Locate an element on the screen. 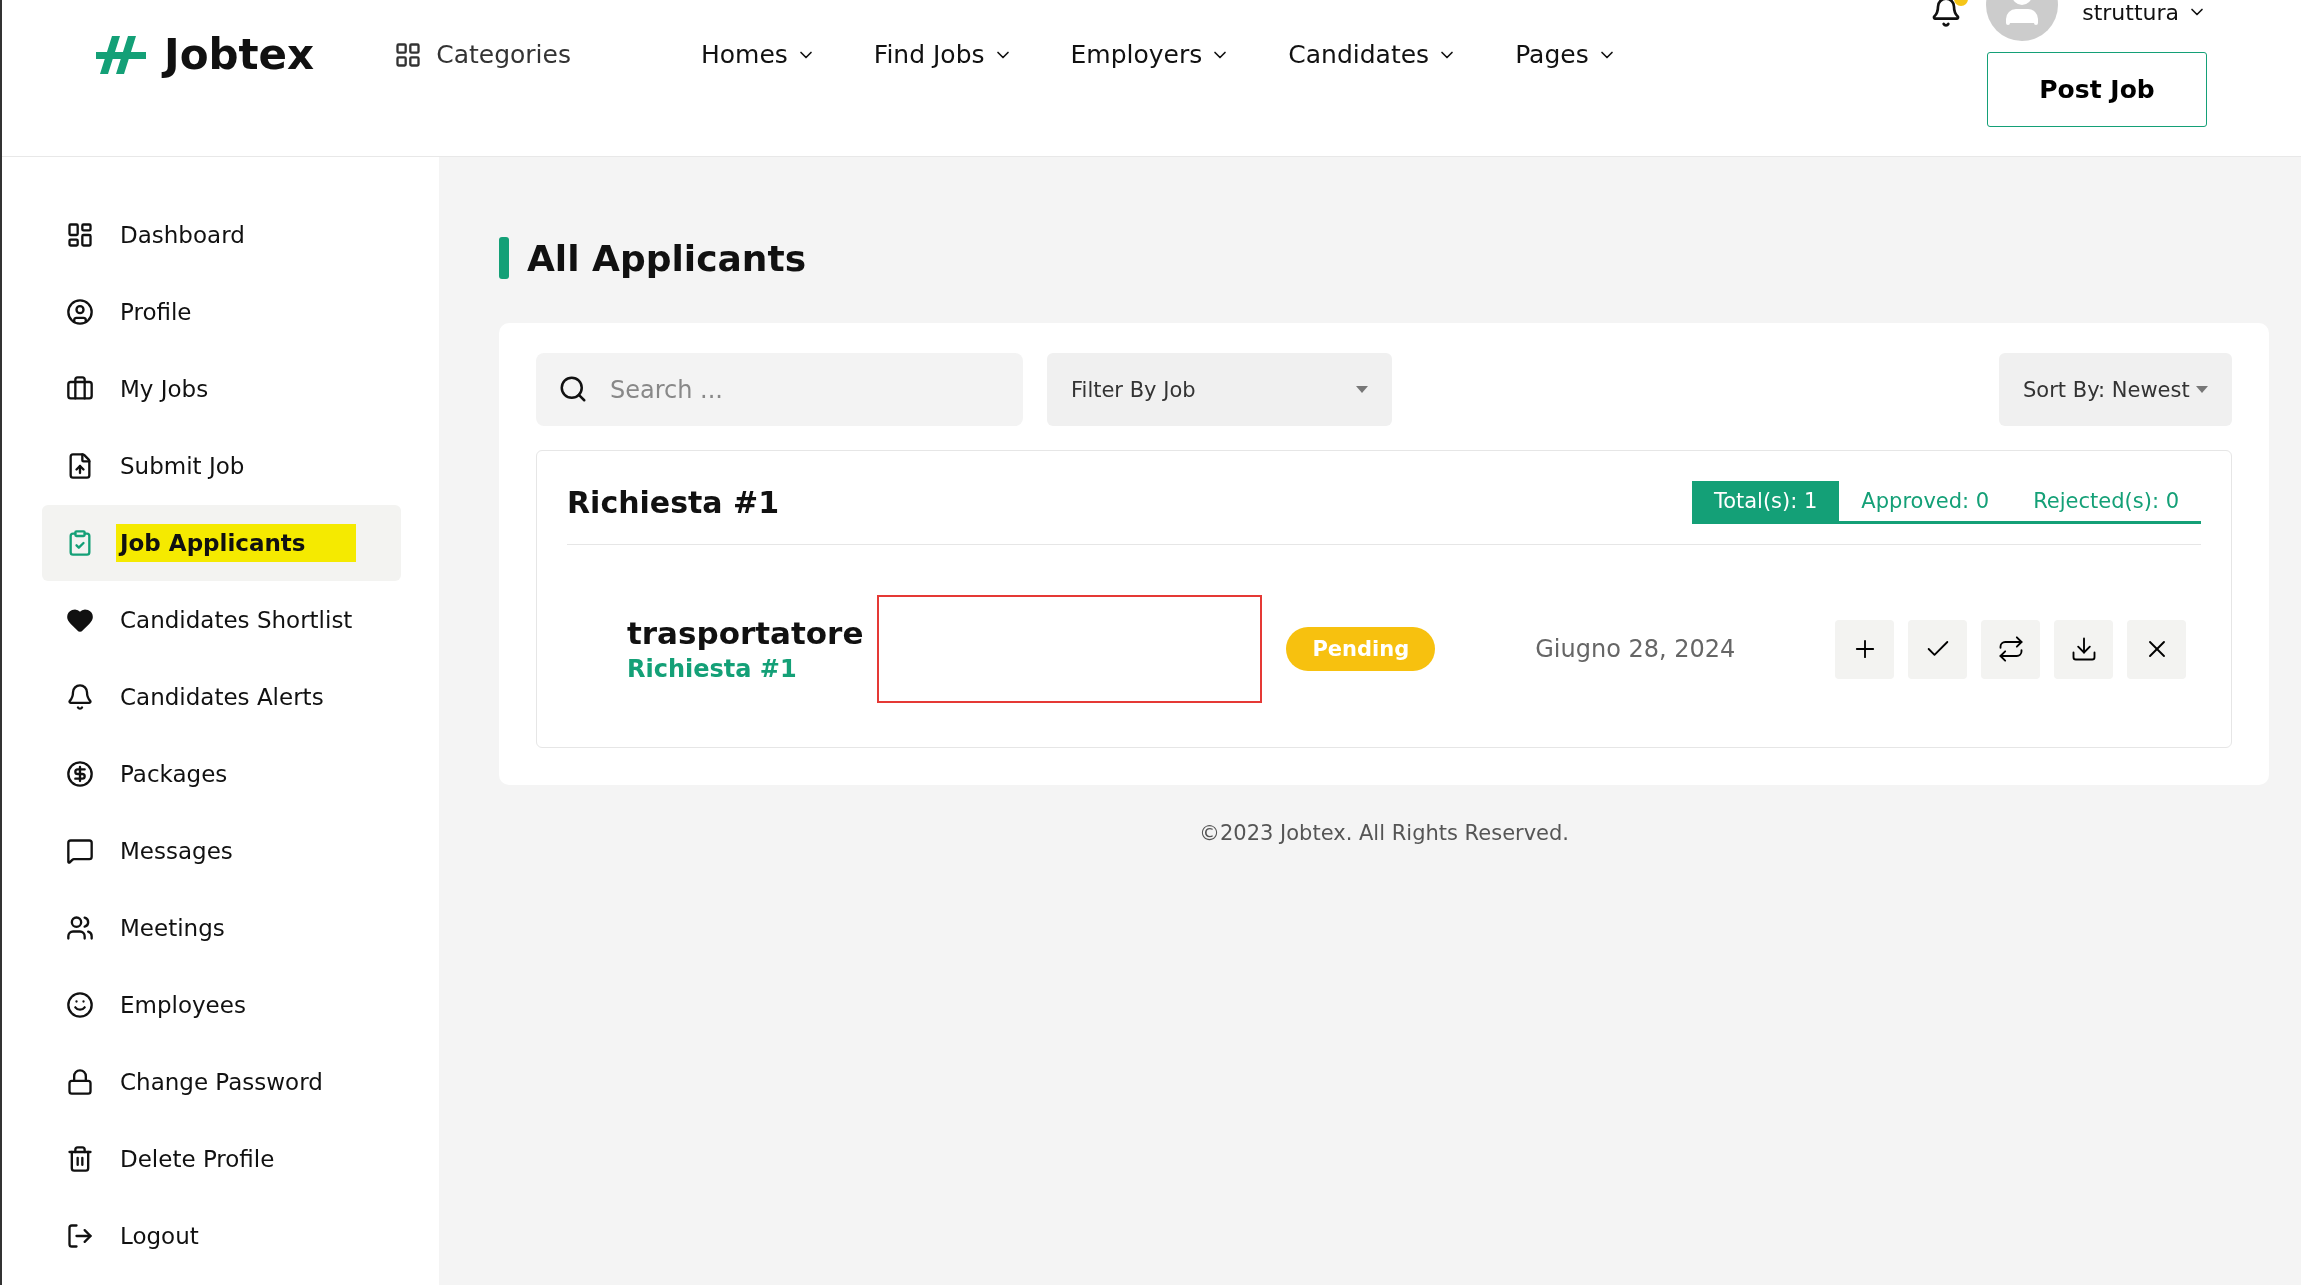  nav-menu-item: Candidates is located at coordinates (1373, 54).